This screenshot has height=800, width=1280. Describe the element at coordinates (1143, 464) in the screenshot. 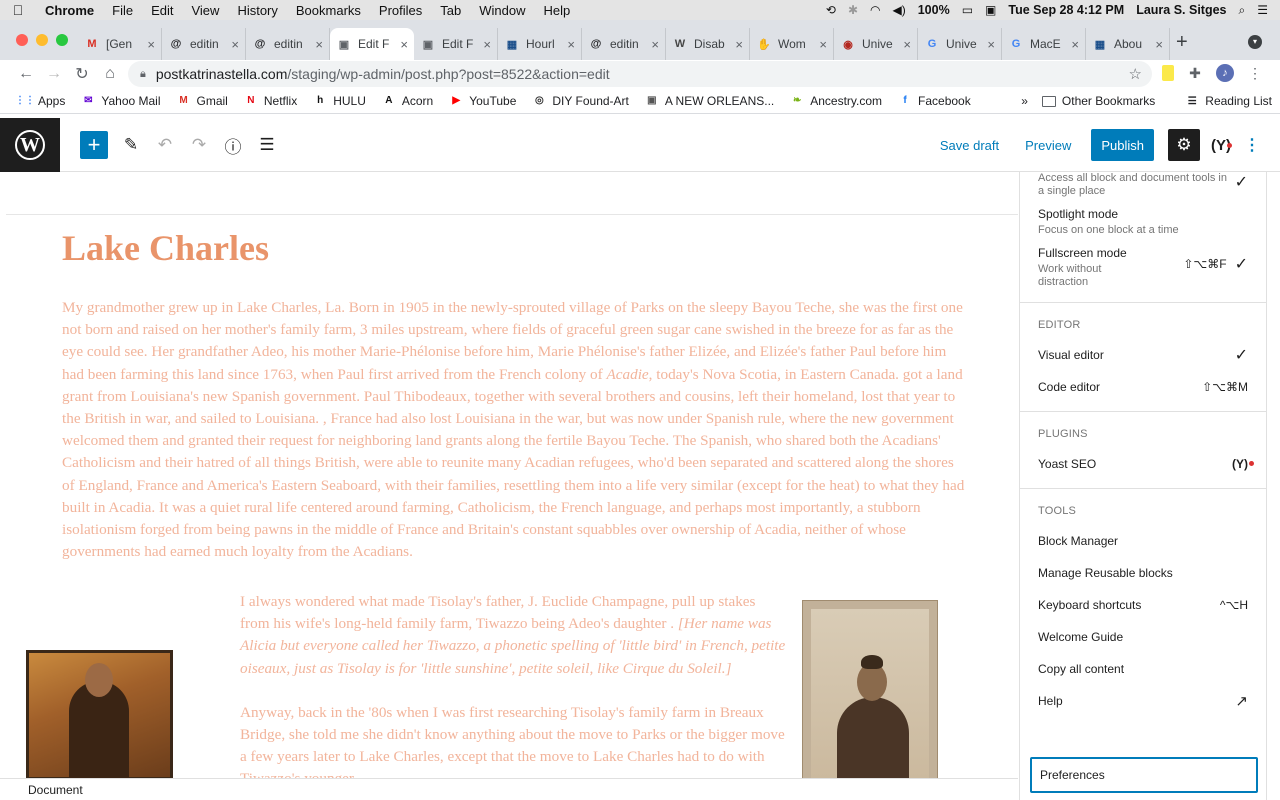

I see `menu-yoast-seo: Yoast SEO (Y)` at that location.